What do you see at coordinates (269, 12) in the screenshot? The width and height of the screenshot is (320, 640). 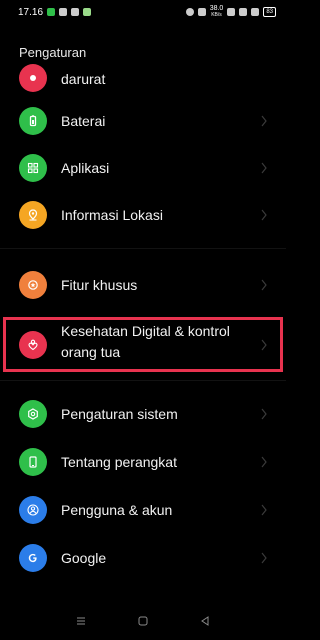 I see `battery-indicator: 83` at bounding box center [269, 12].